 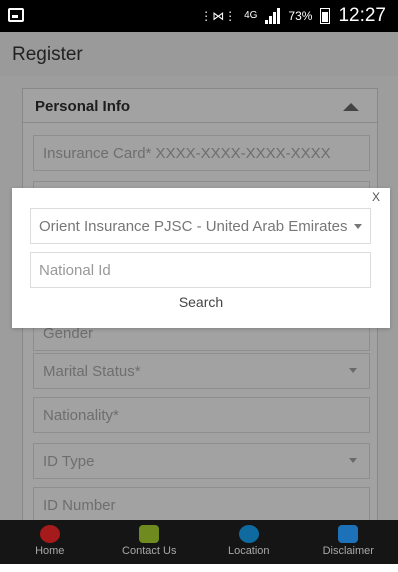 I want to click on field-label: Nationality*, so click(x=81, y=415).